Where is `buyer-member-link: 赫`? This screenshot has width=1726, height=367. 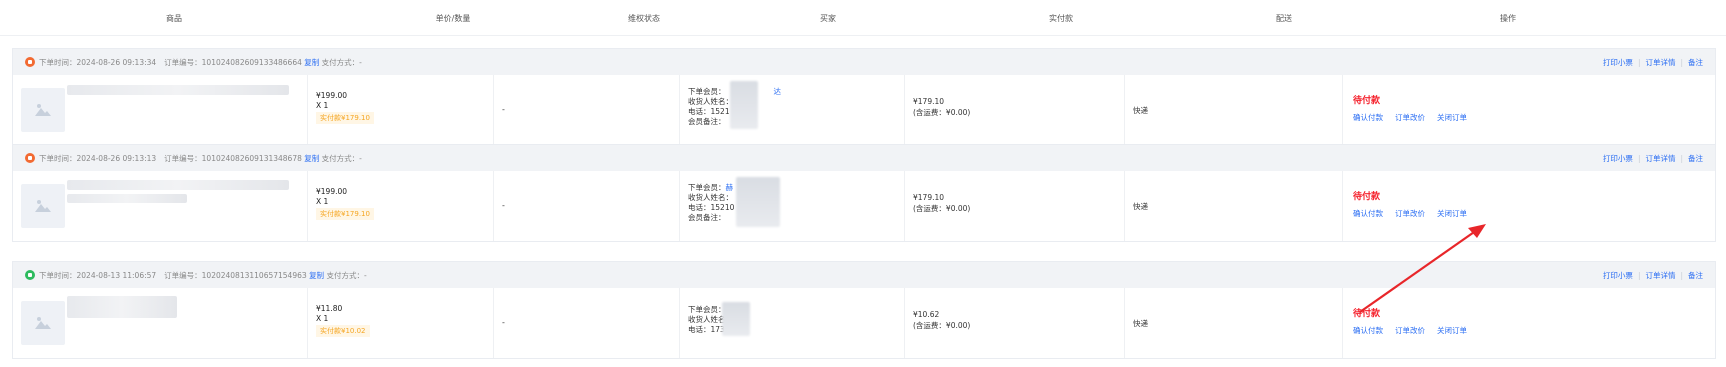 buyer-member-link: 赫 is located at coordinates (730, 187).